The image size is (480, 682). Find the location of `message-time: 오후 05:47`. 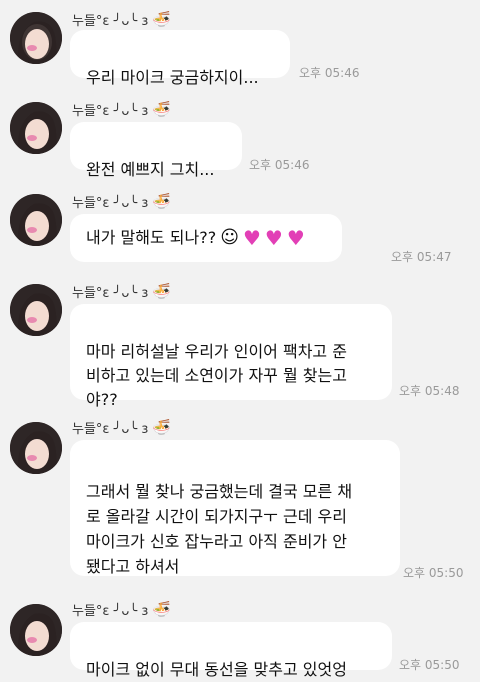

message-time: 오후 05:47 is located at coordinates (421, 257).